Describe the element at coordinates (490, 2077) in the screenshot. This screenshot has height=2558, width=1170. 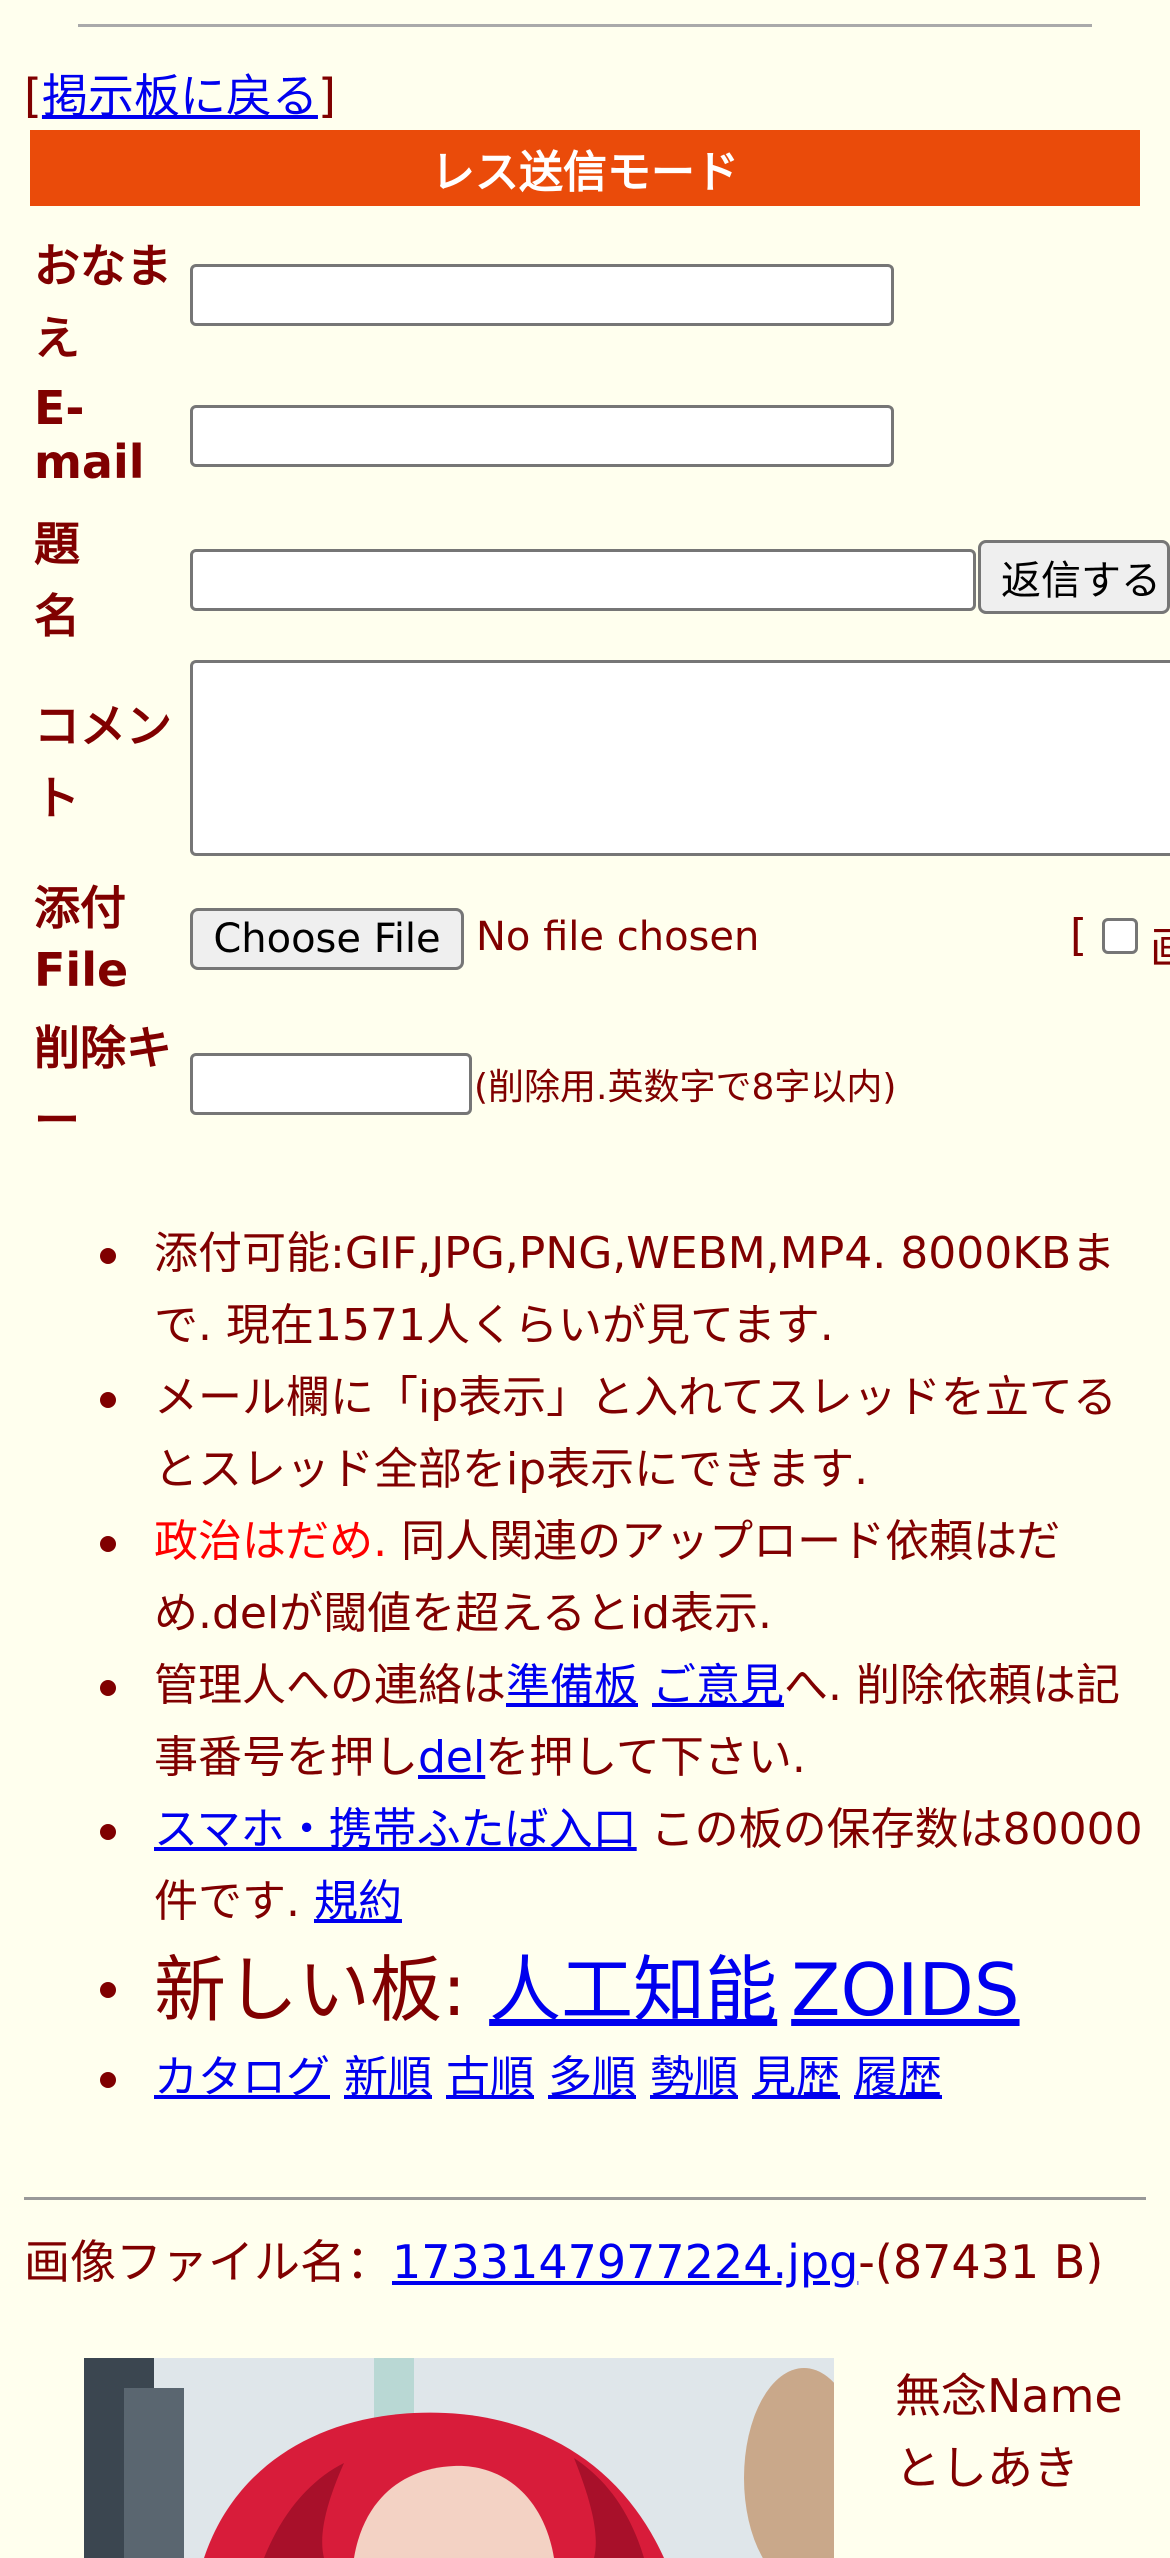
I see `sort-old-link: 古順` at that location.